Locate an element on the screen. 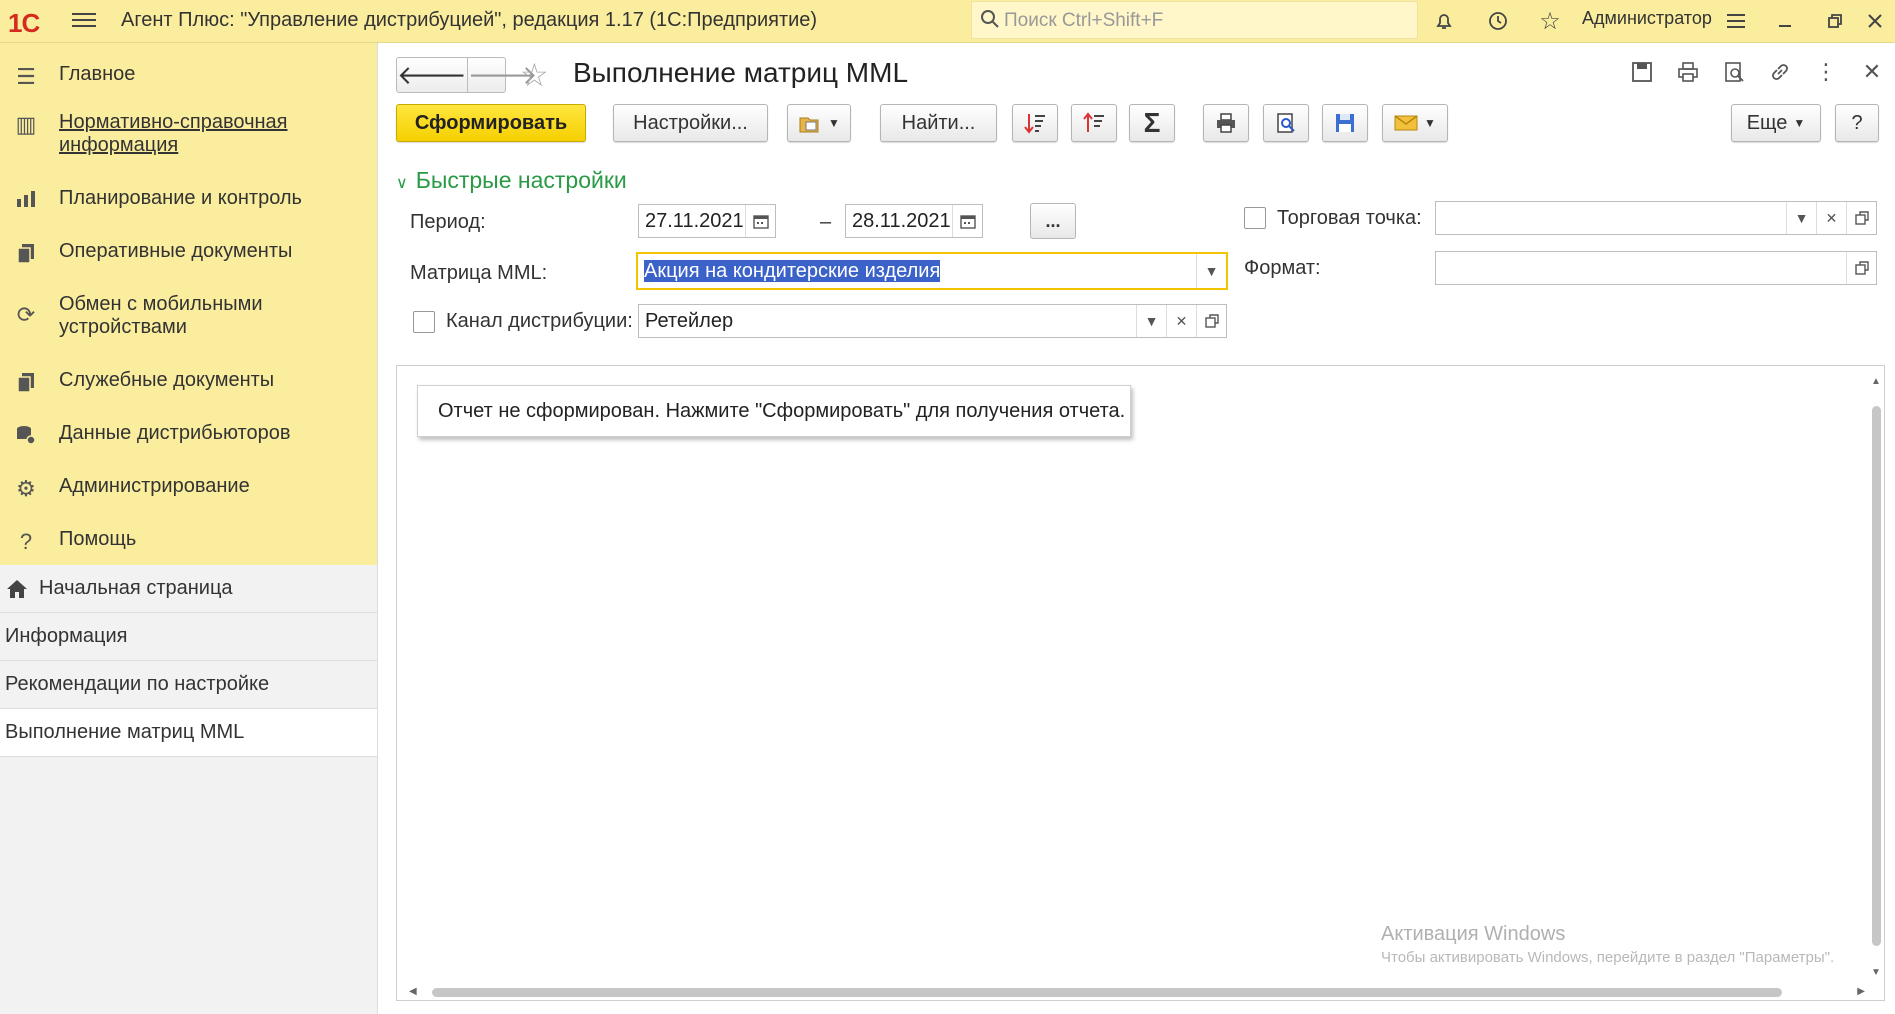  more-button: Еще ▼ is located at coordinates (1776, 123).